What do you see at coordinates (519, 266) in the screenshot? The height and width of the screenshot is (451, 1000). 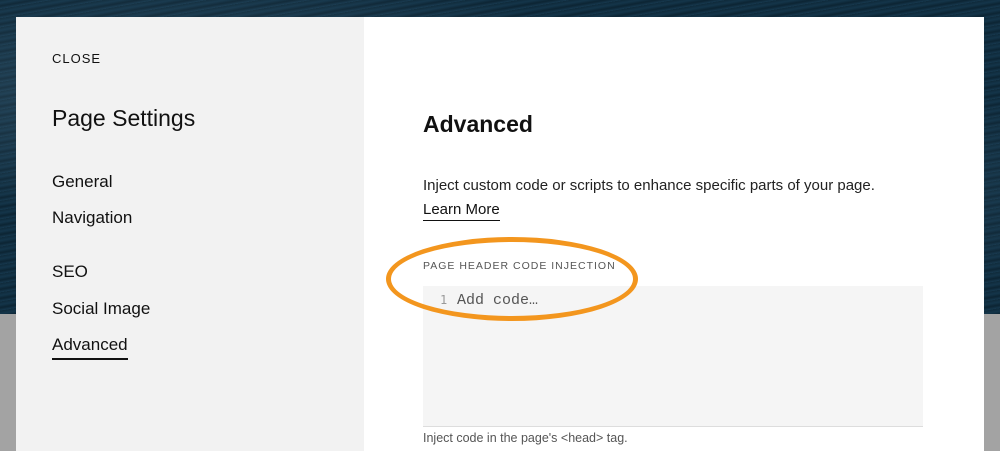 I see `code-injection-label: PAGE HEADER CODE INJECTION` at bounding box center [519, 266].